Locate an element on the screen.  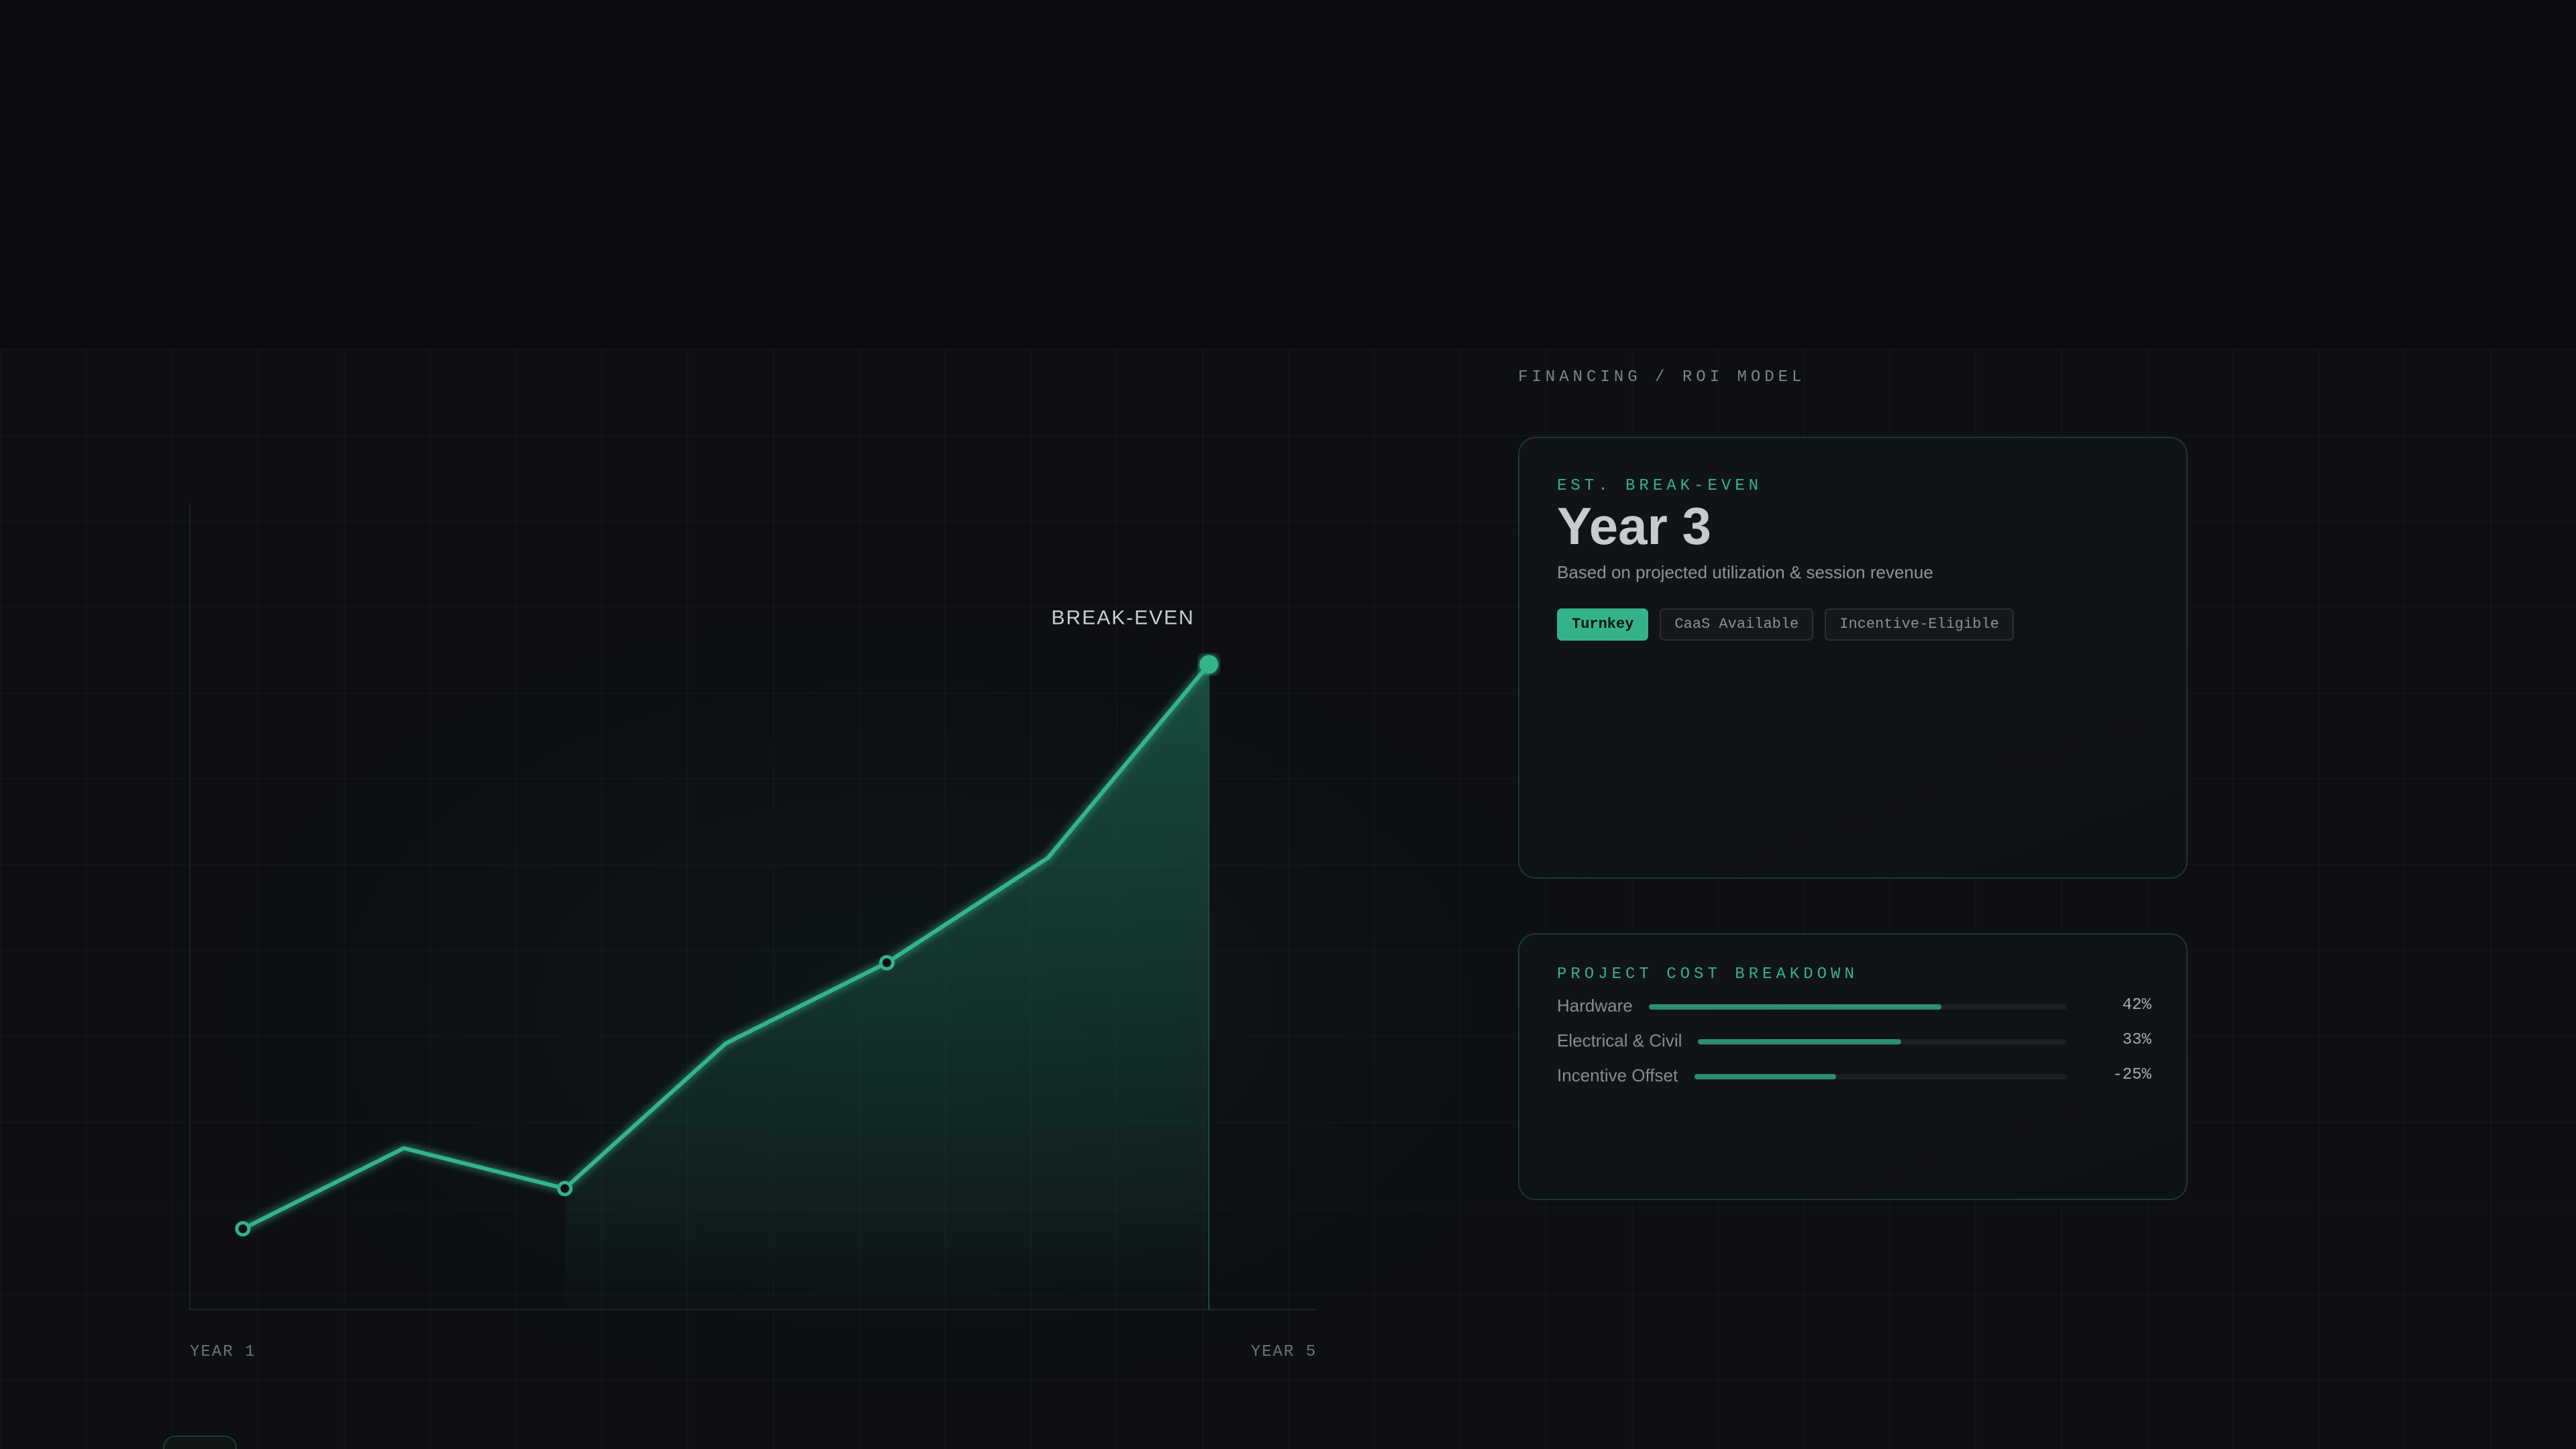
tag-incentive-eligible: Incentive-Eligible is located at coordinates (1919, 624).